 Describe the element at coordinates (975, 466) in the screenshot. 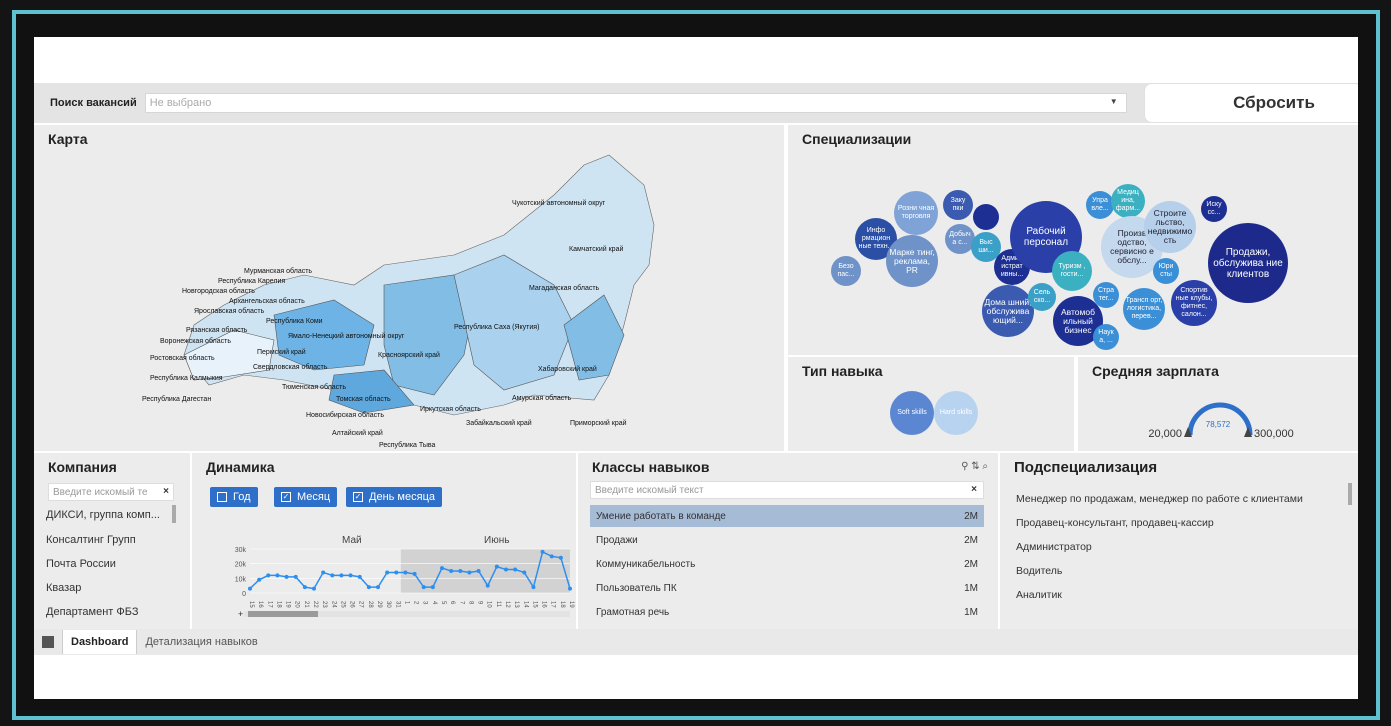

I see `sort-icon: ⇅` at that location.